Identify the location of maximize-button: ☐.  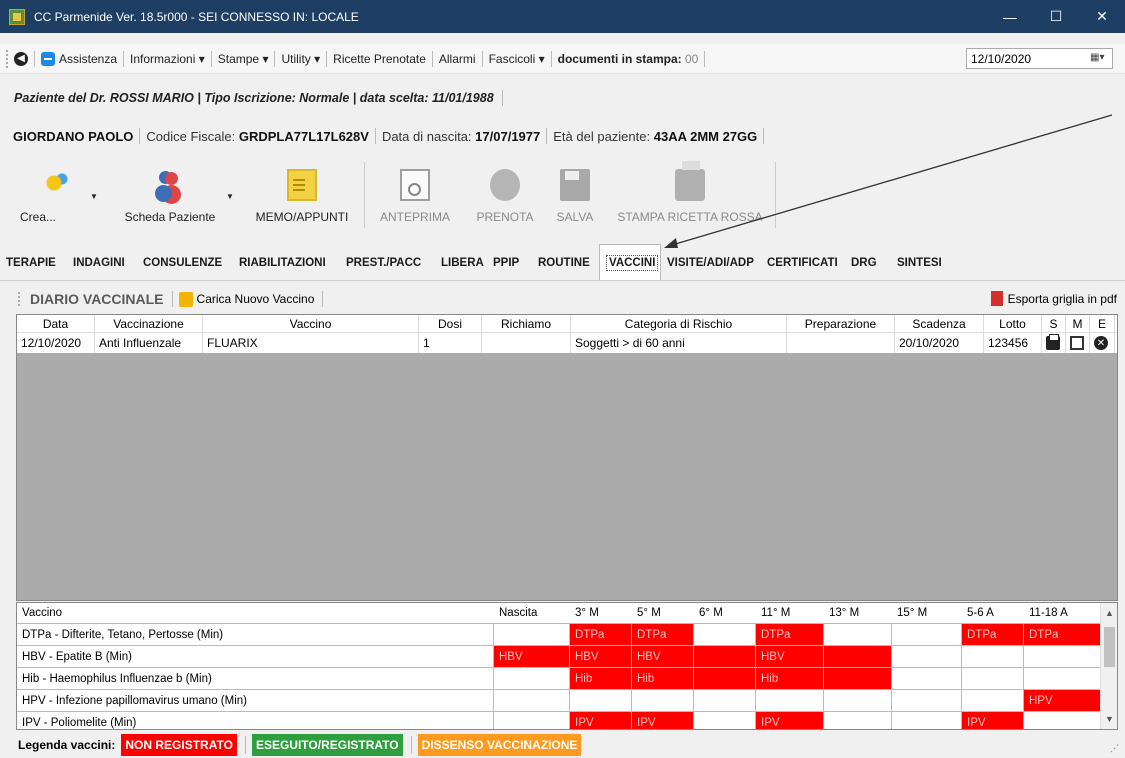
(1056, 16).